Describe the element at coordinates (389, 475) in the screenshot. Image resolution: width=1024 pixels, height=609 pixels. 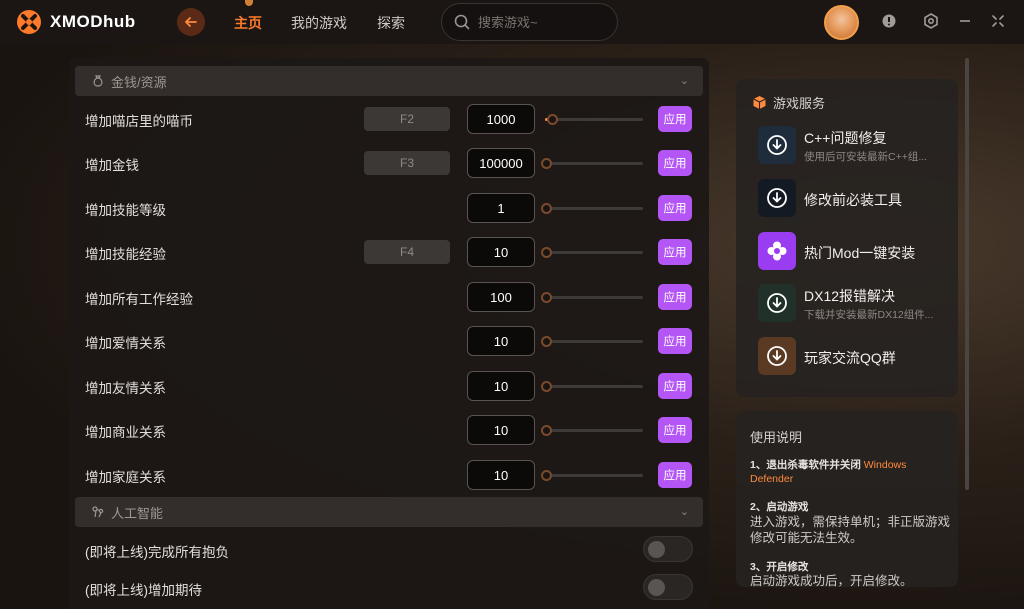
I see `cheat-row: 增加家庭关系 10 应用` at that location.